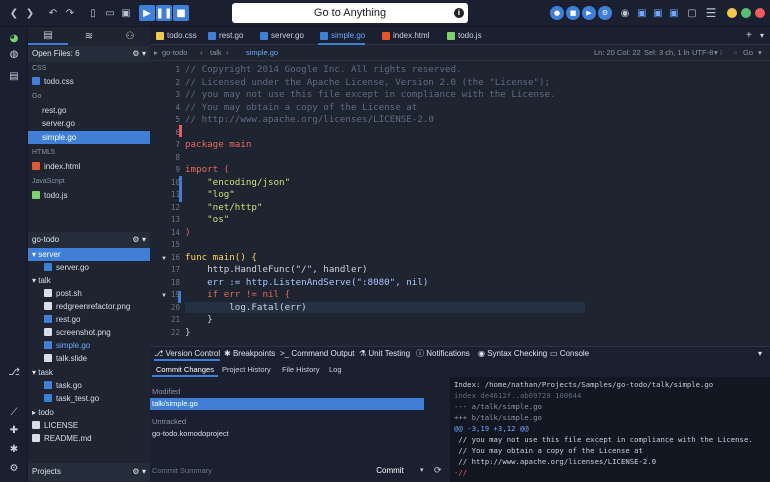 The height and width of the screenshot is (482, 770). Describe the element at coordinates (14, 470) in the screenshot. I see `settings-icon: ⚙` at that location.